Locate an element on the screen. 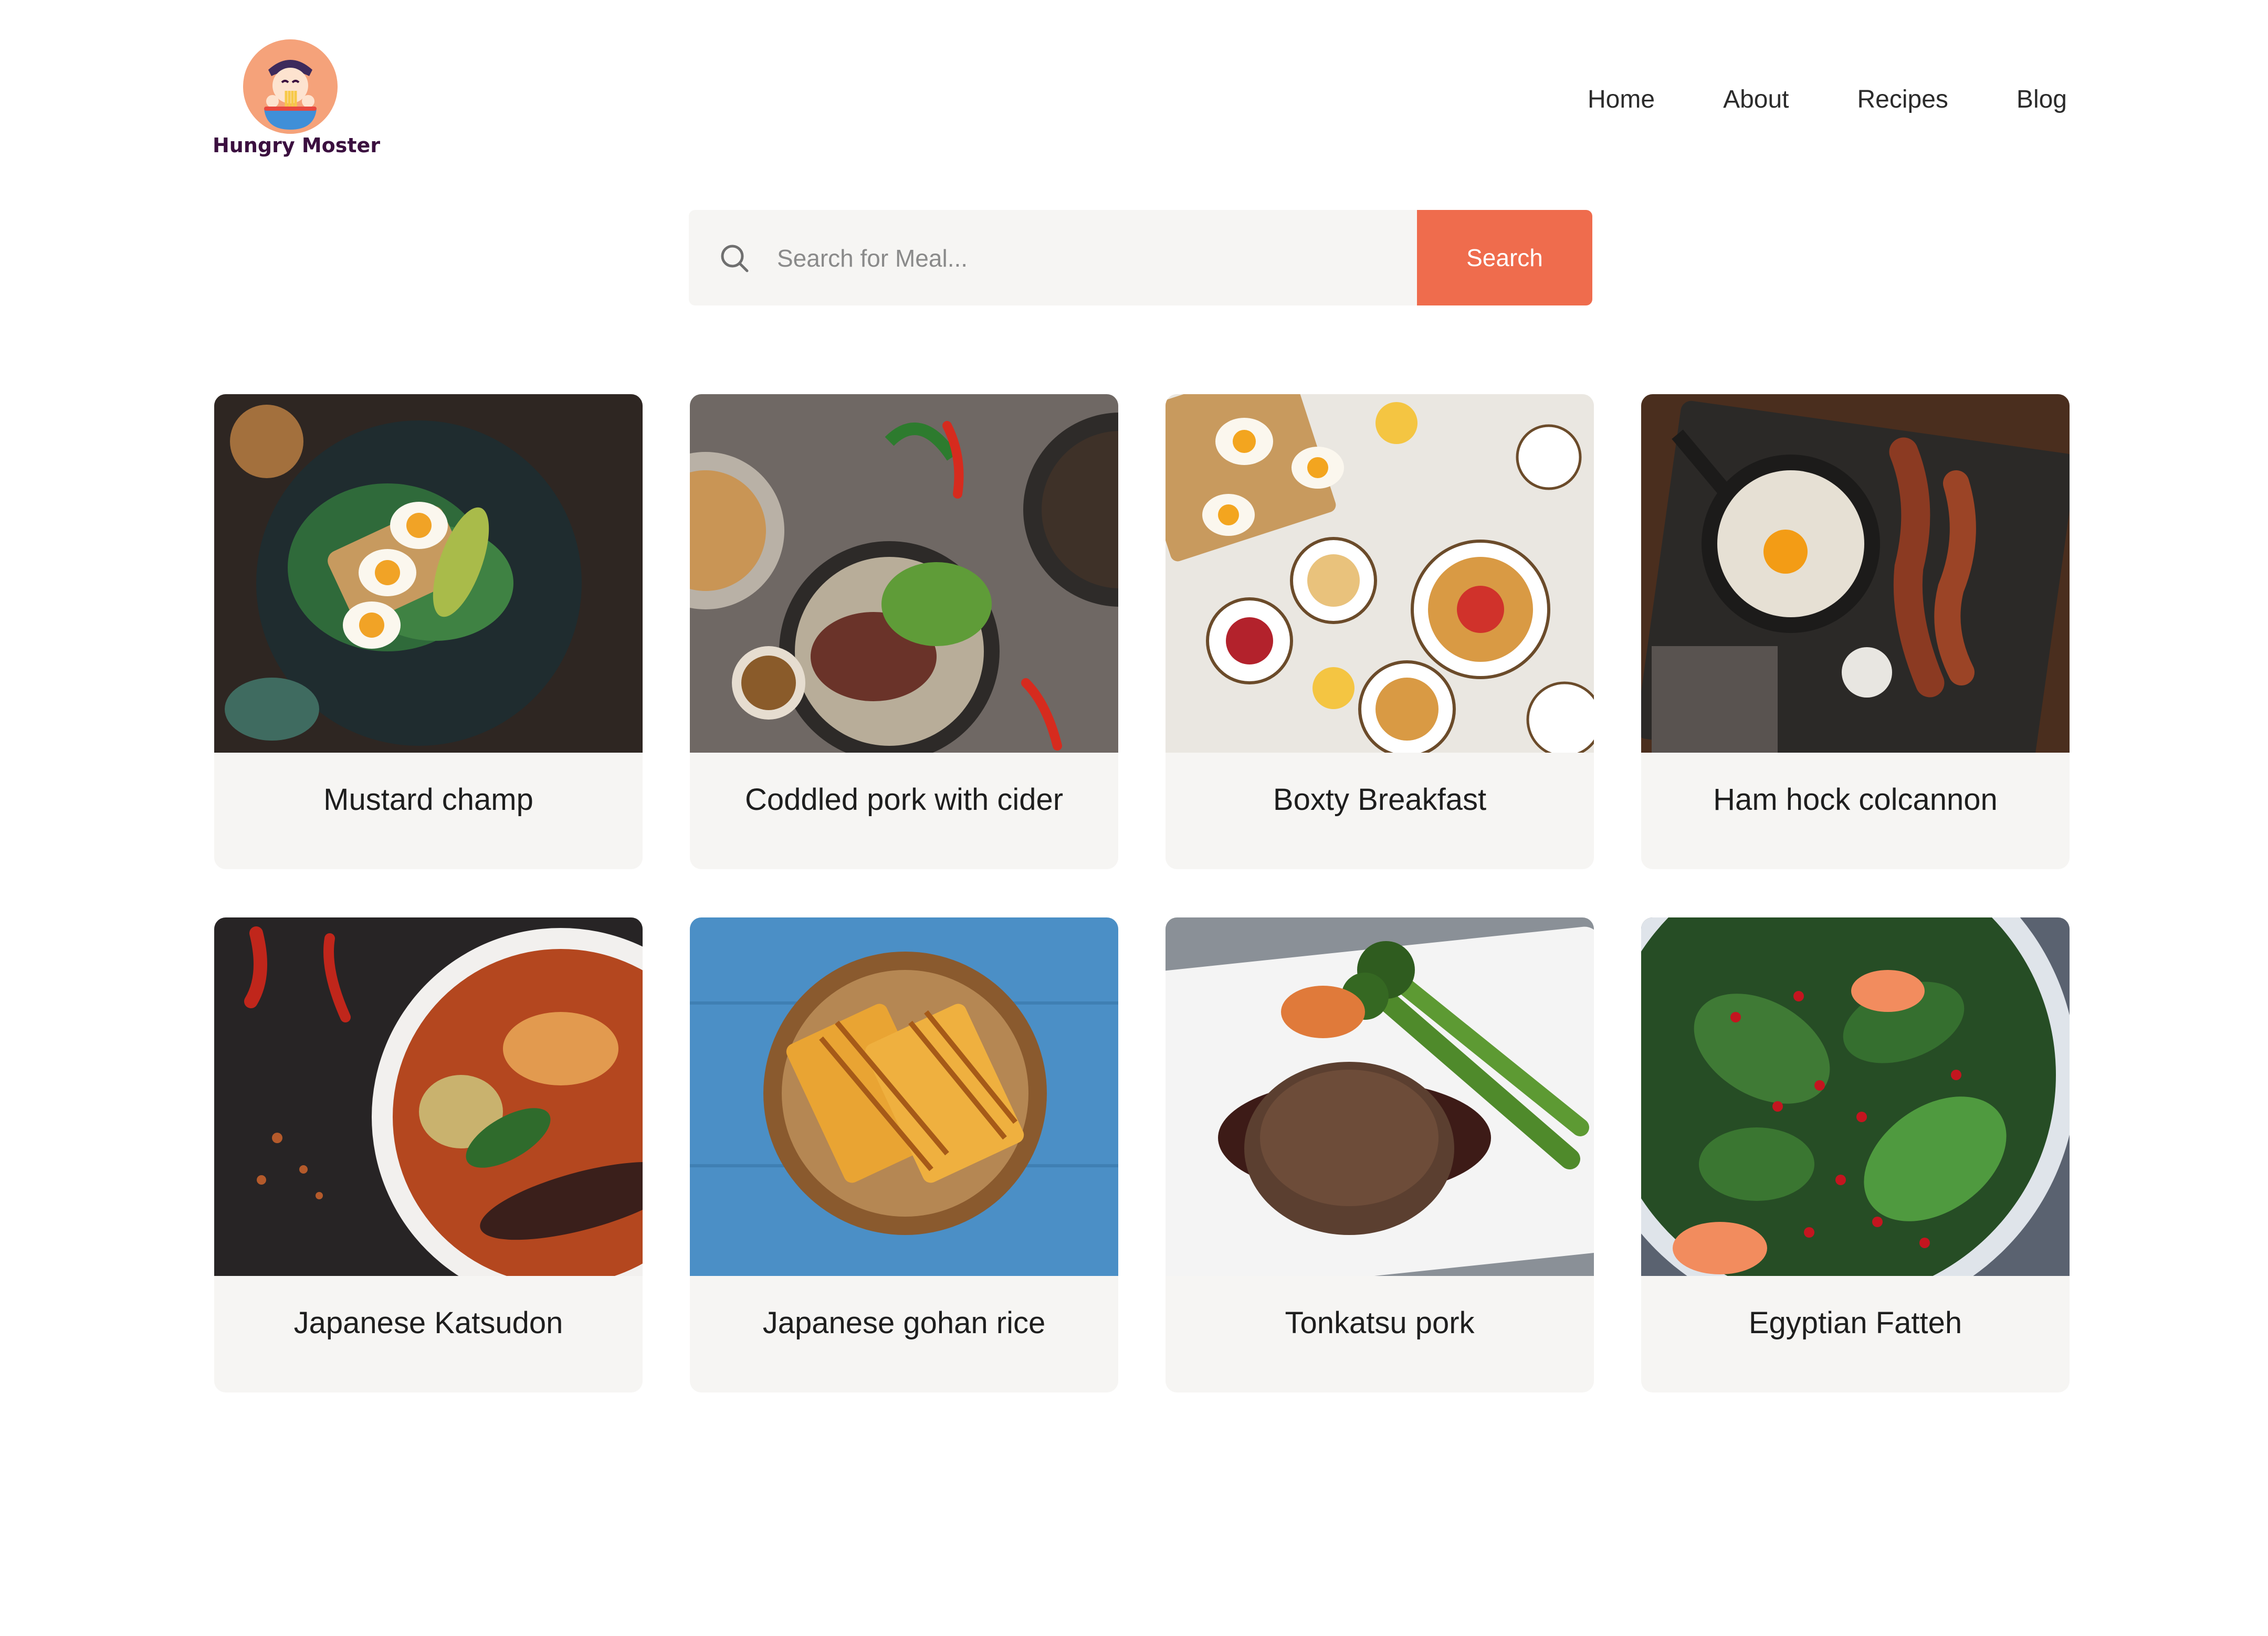 This screenshot has height=1636, width=2268. search-button: Search is located at coordinates (1504, 257).